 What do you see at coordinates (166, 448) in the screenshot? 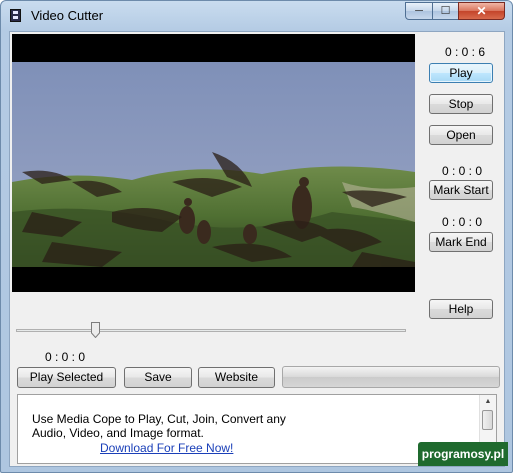
I see `download-link: Download For Free Now!` at bounding box center [166, 448].